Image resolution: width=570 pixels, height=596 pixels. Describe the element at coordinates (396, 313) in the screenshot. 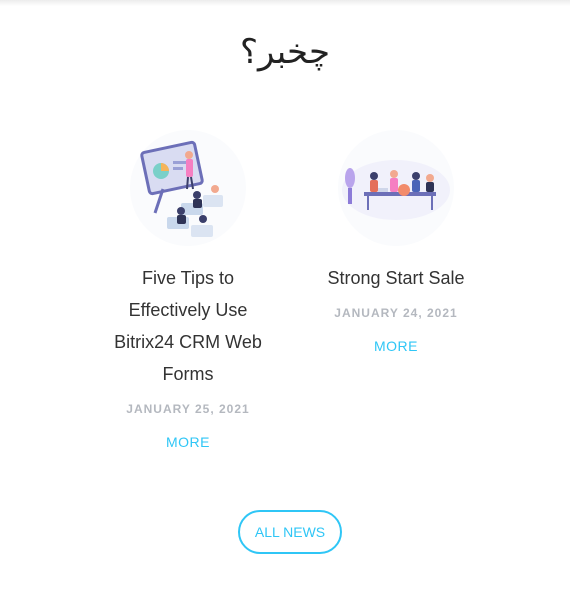

I see `news-date: JANUARY 24, 2021` at that location.